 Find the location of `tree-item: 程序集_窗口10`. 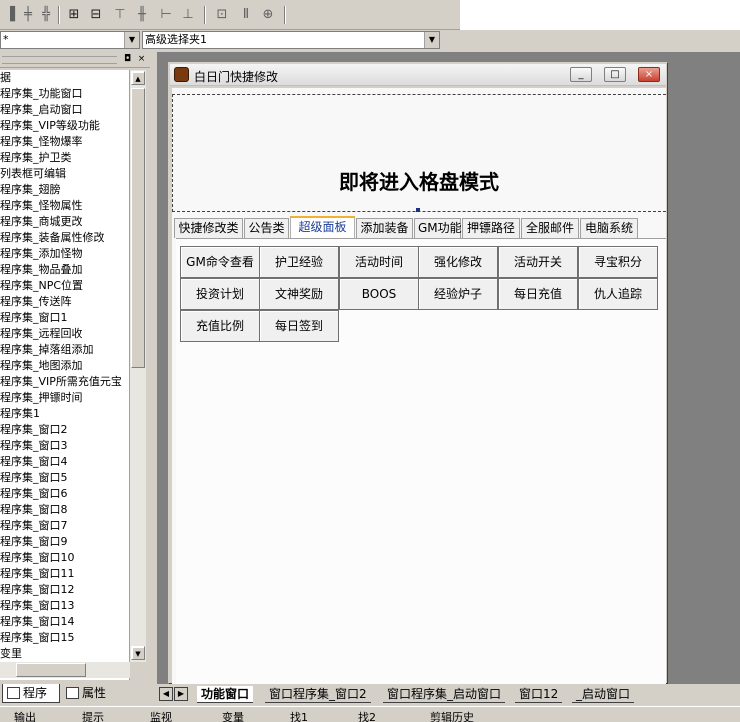

tree-item: 程序集_窗口10 is located at coordinates (64, 558).